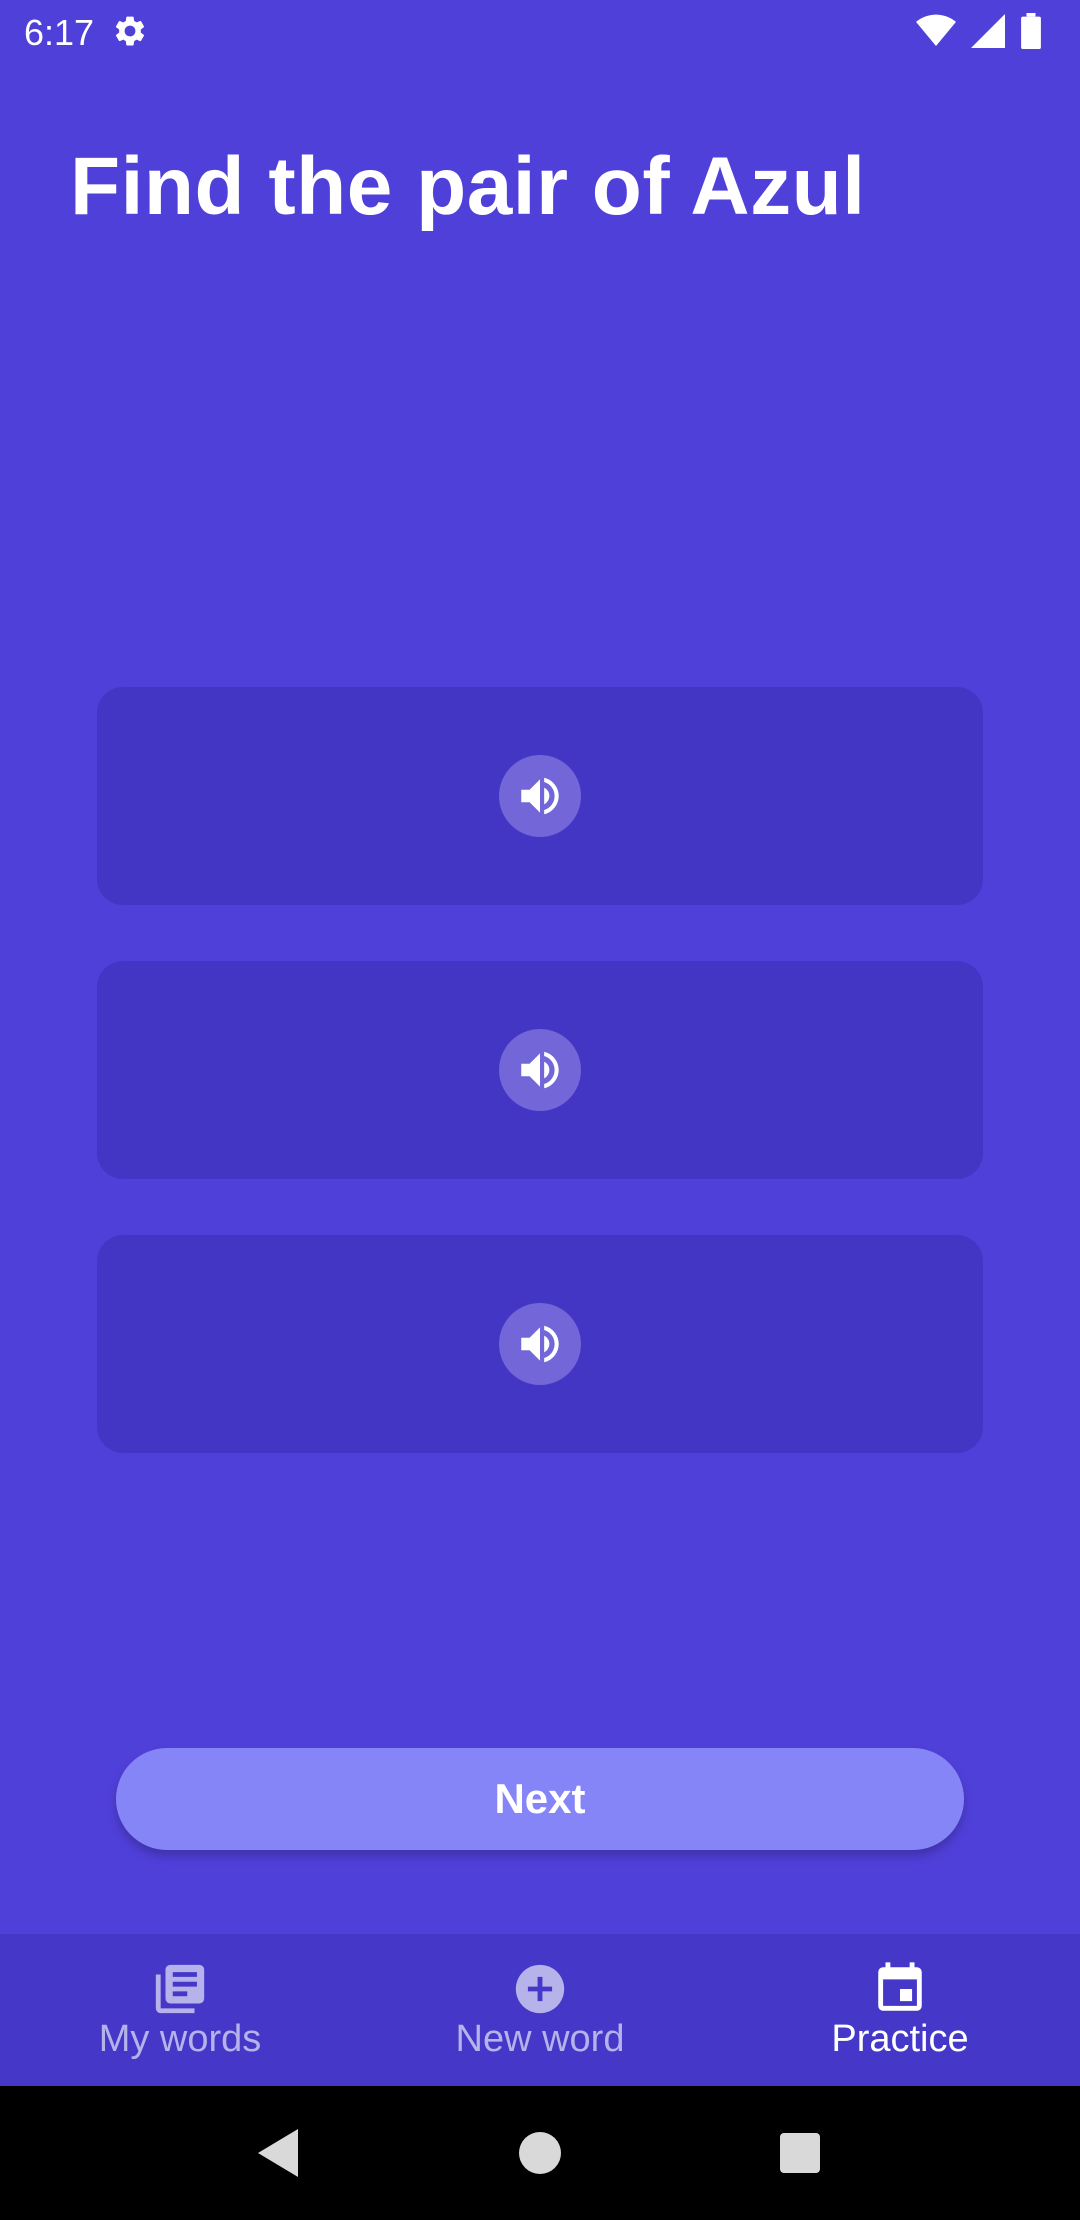  What do you see at coordinates (280, 2153) in the screenshot?
I see `back-icon` at bounding box center [280, 2153].